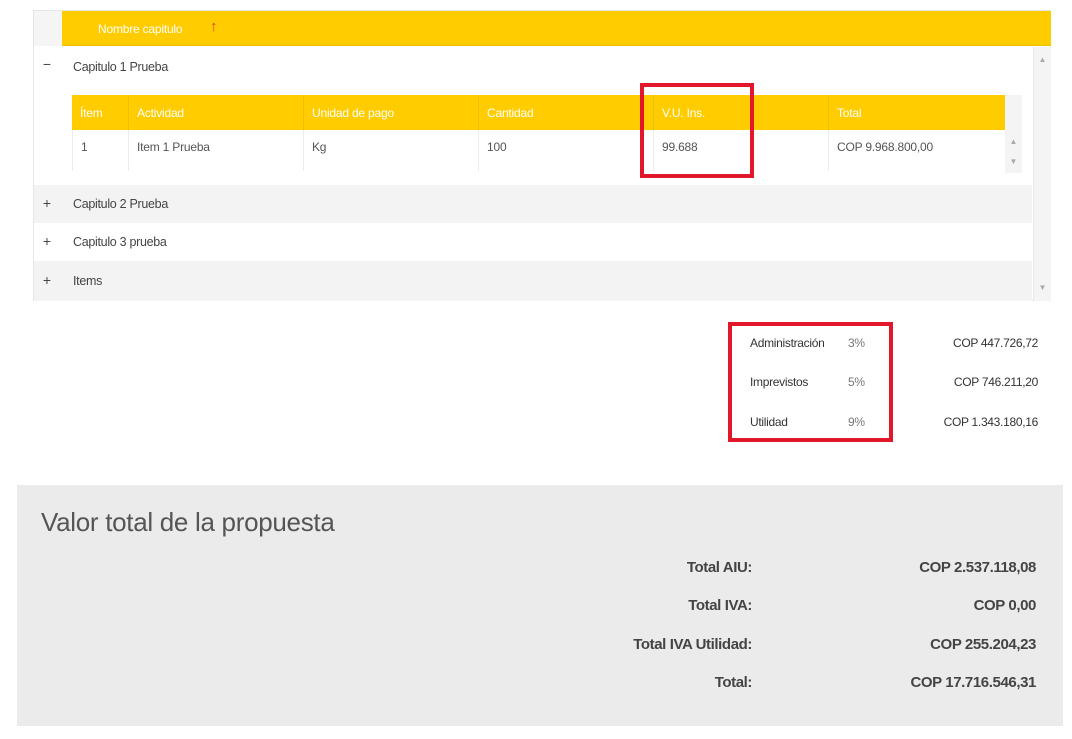 This screenshot has height=739, width=1072. I want to click on highlight-box-vu, so click(697, 130).